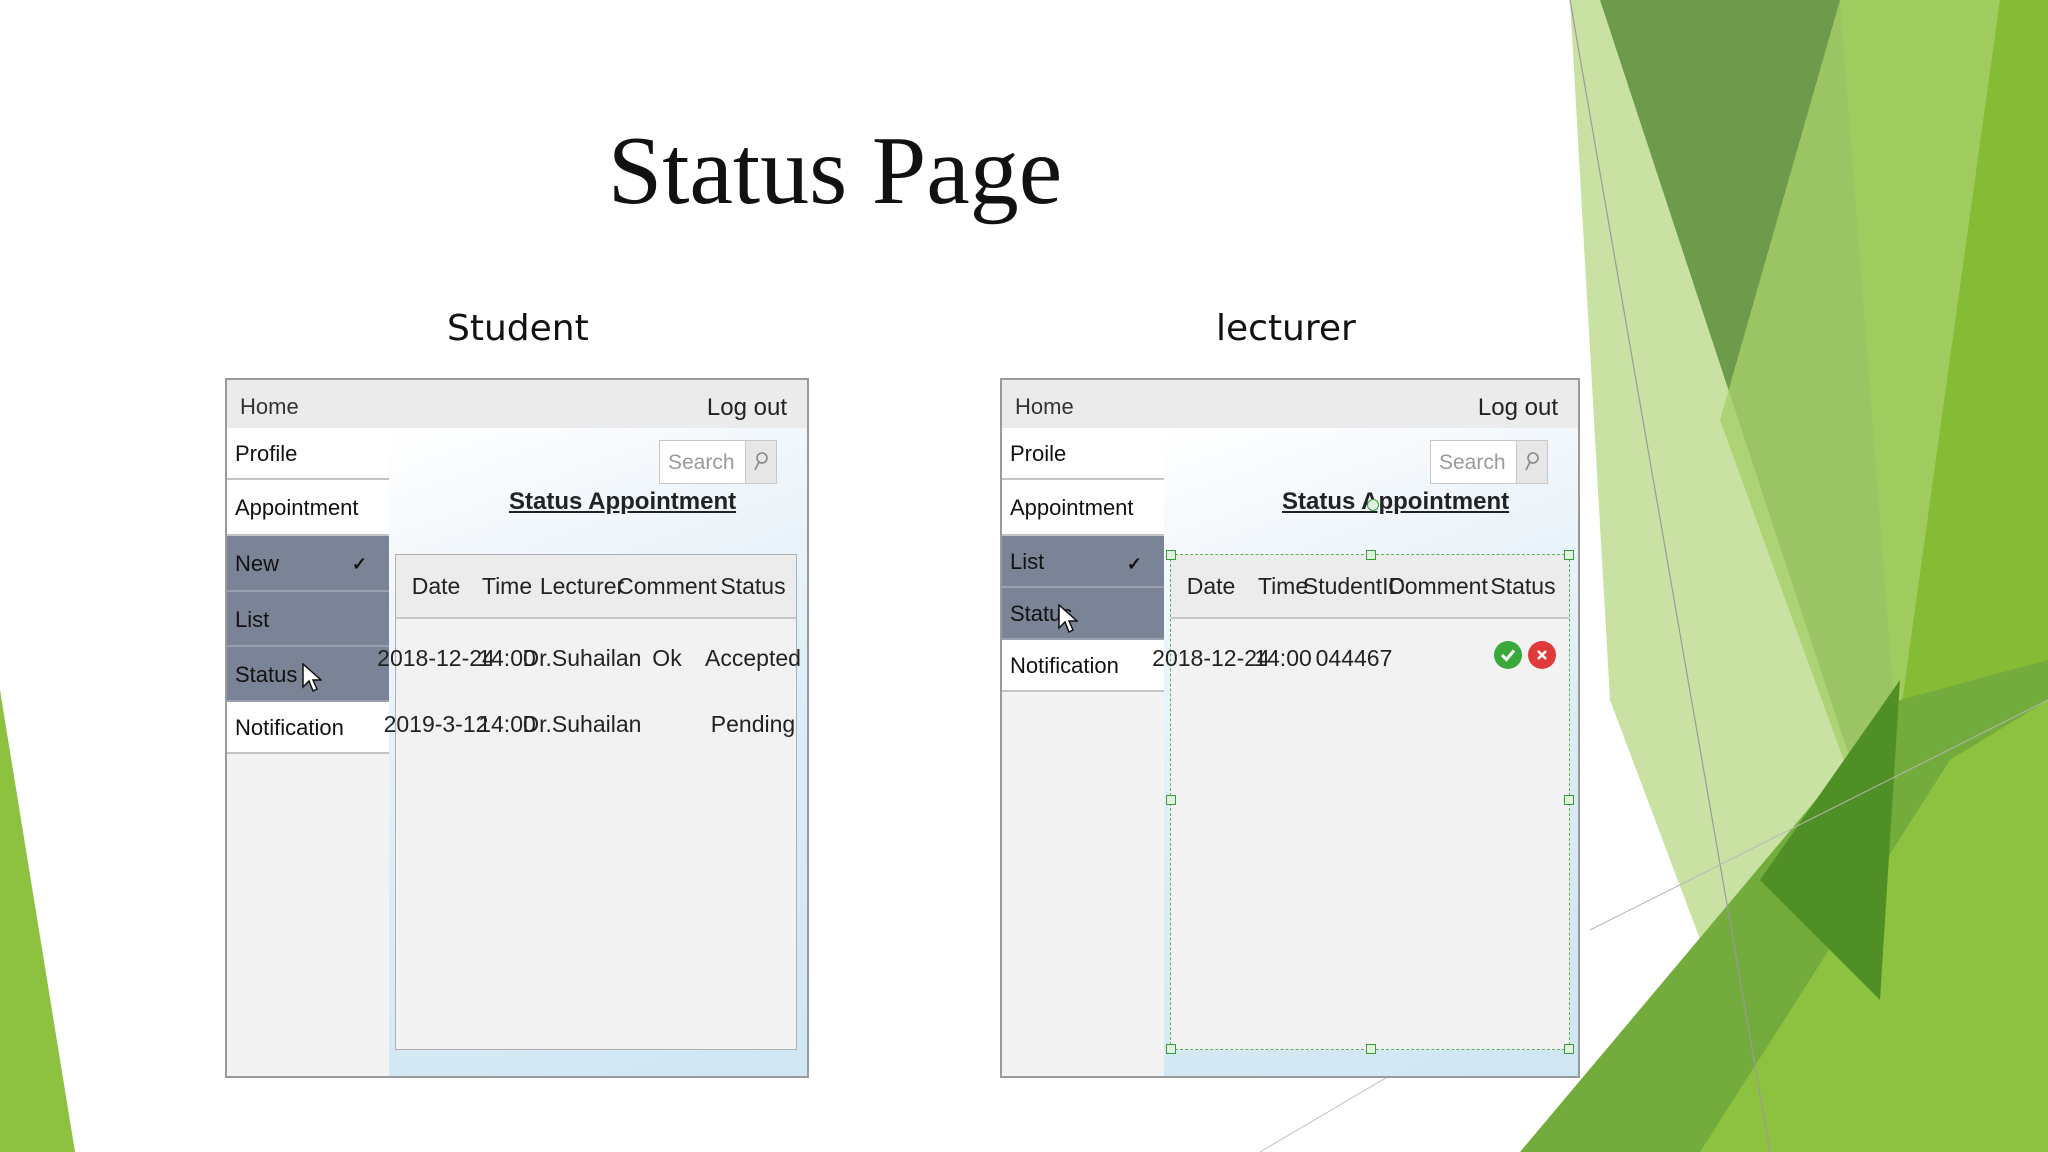 Image resolution: width=2048 pixels, height=1152 pixels. I want to click on table-row: 2018-12-24 14:00 044467, so click(1360, 663).